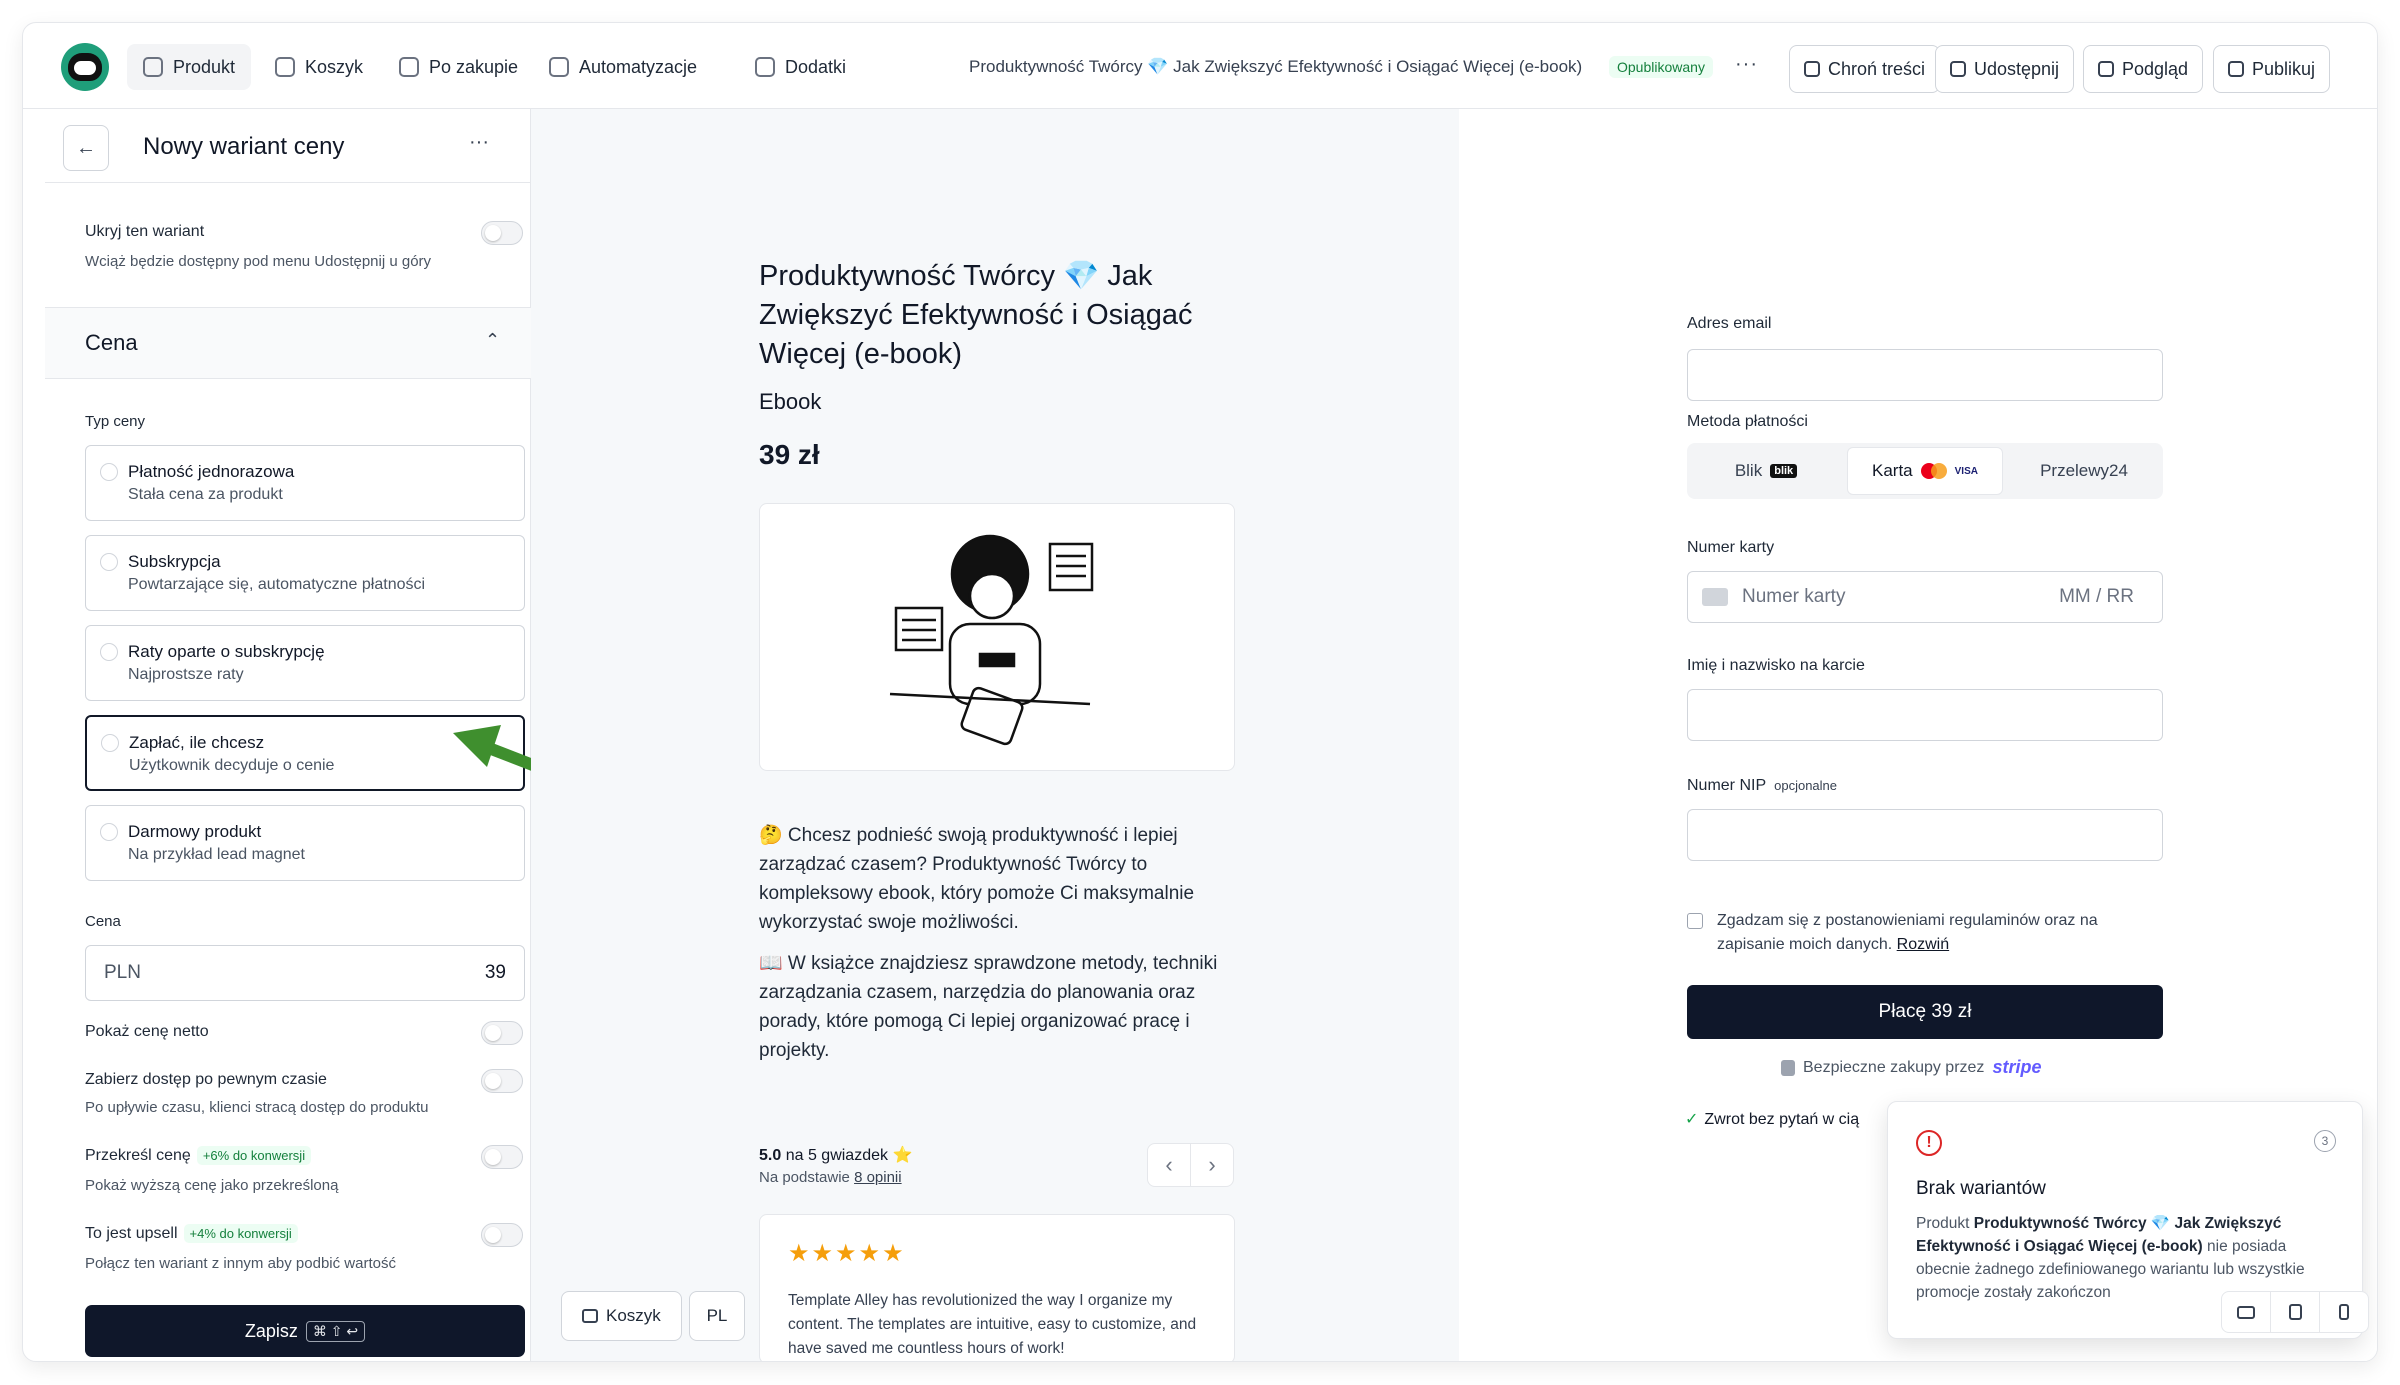 The width and height of the screenshot is (2400, 1385). Describe the element at coordinates (1776, 665) in the screenshot. I see `cardholder-label: Imię i nazwisko na karcie` at that location.